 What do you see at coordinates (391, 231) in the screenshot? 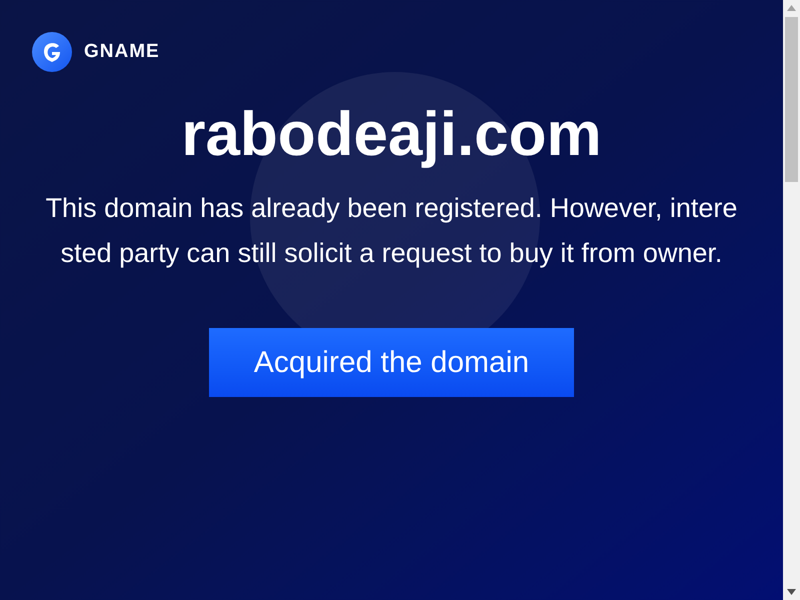
I see `domain-message: This domain has already been registered. However, interested party can still solicit a request to buy it from owner.` at bounding box center [391, 231].